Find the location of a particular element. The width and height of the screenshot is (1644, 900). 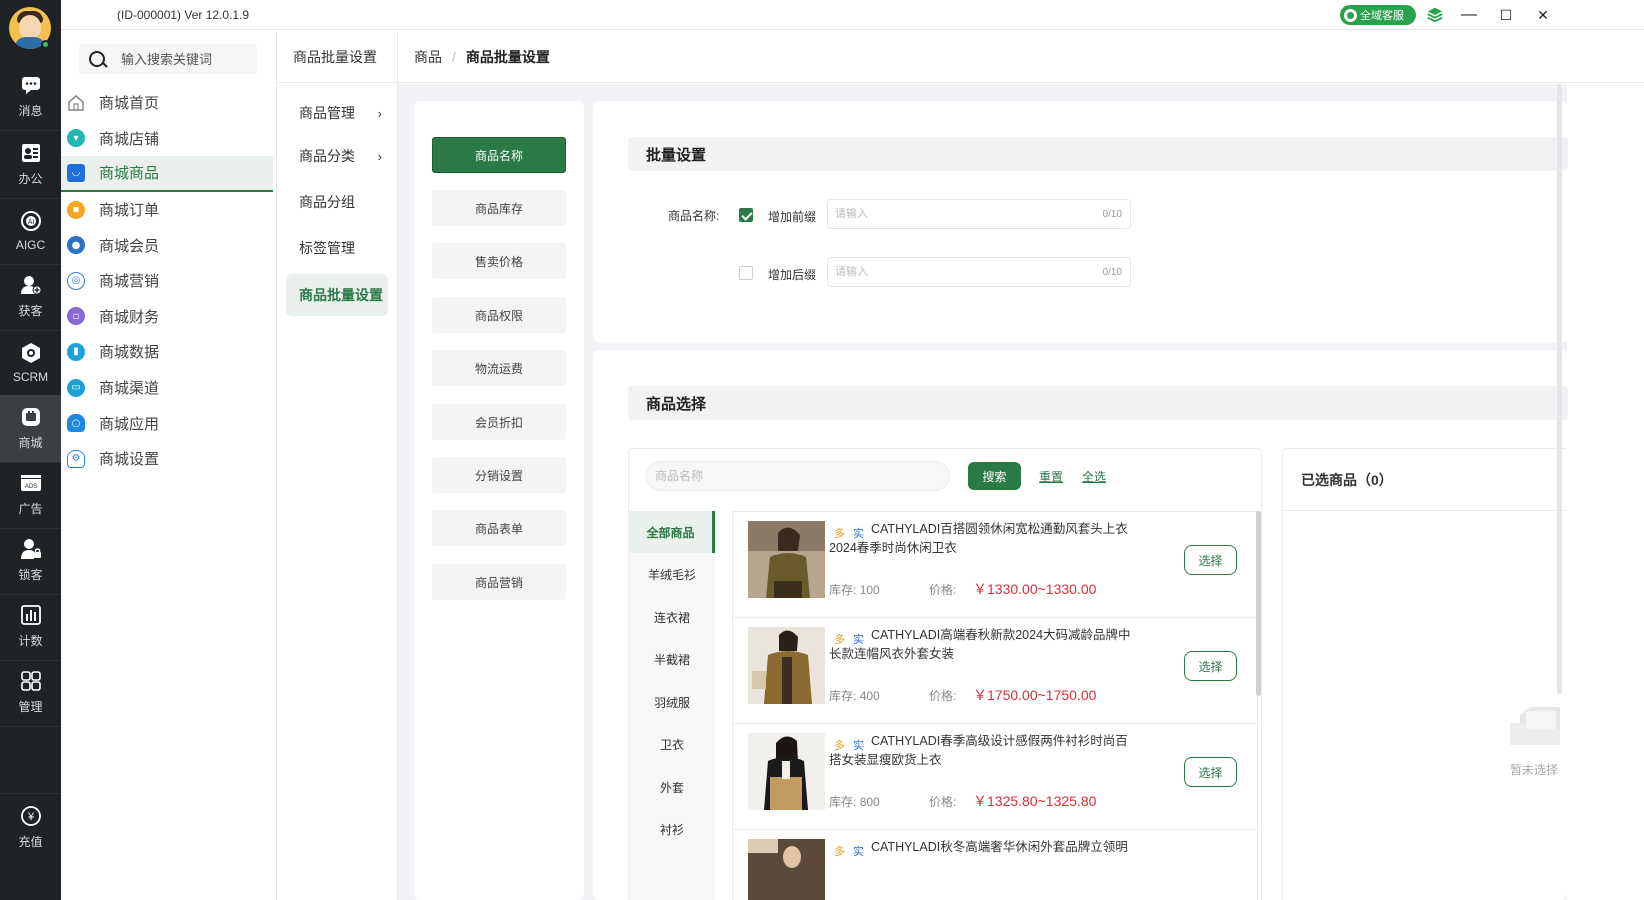

sidebar-search is located at coordinates (168, 59).